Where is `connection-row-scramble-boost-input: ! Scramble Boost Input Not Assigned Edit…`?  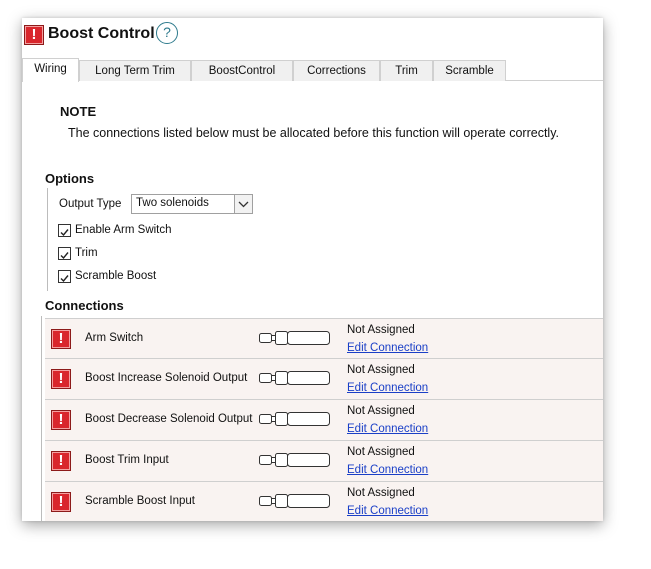
connection-row-scramble-boost-input: ! Scramble Boost Input Not Assigned Edit… is located at coordinates (324, 501).